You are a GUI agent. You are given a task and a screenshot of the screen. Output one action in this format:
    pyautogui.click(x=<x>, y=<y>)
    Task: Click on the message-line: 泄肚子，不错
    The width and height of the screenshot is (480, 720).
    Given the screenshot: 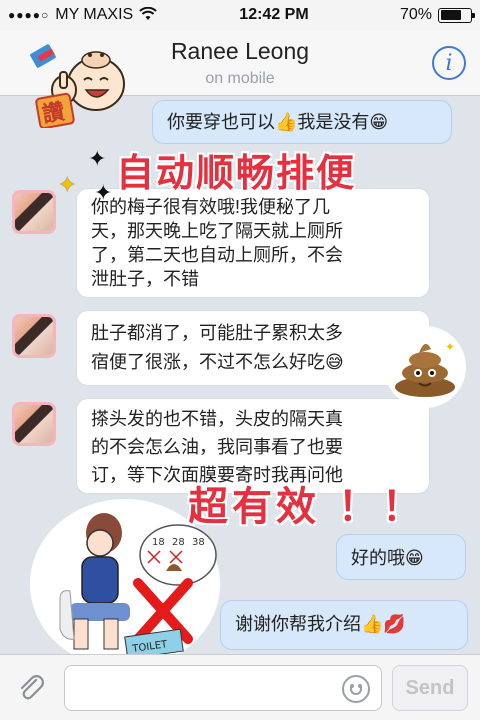 What is the action you would take?
    pyautogui.click(x=145, y=279)
    